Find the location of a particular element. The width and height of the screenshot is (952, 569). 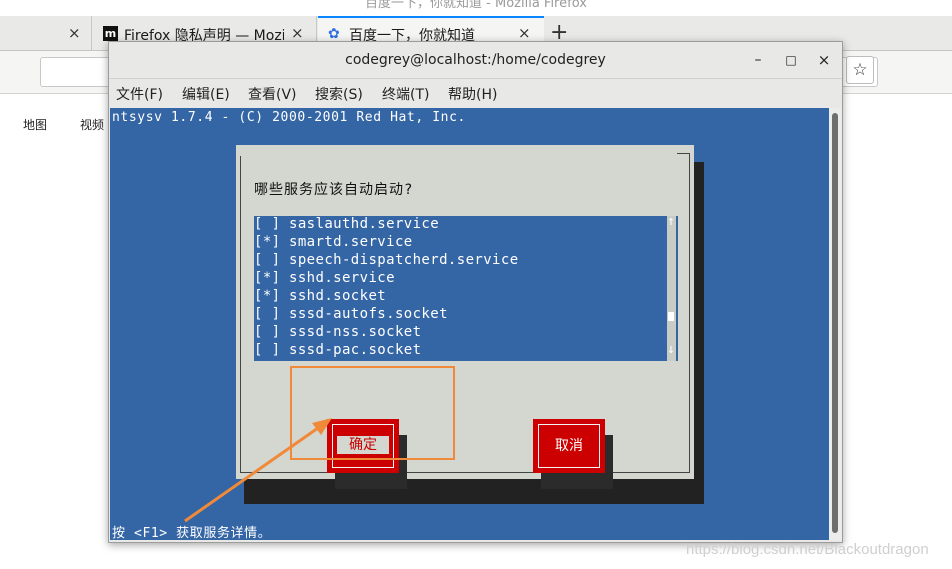

link-video: 视频 is located at coordinates (92, 124).